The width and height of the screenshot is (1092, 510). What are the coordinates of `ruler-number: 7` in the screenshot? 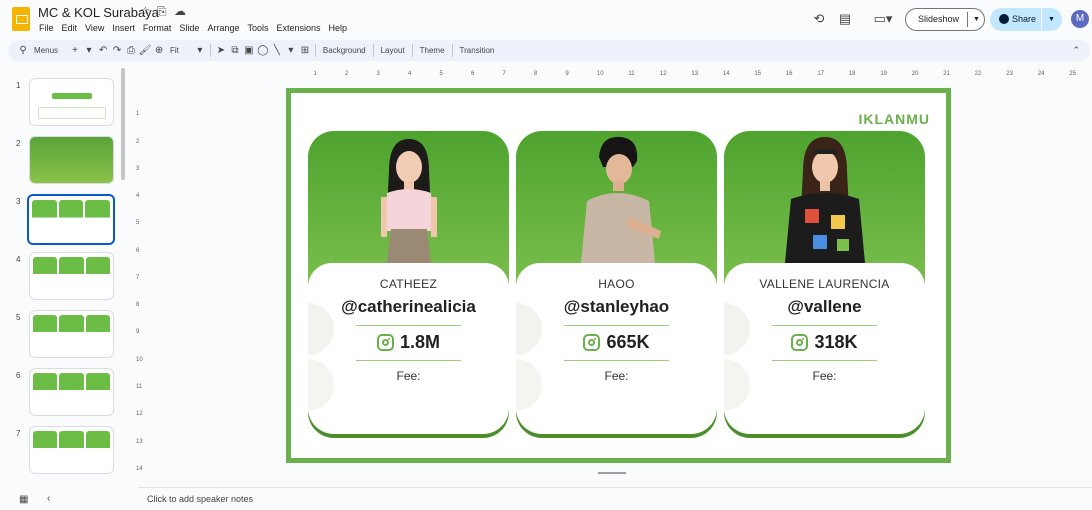 It's located at (504, 74).